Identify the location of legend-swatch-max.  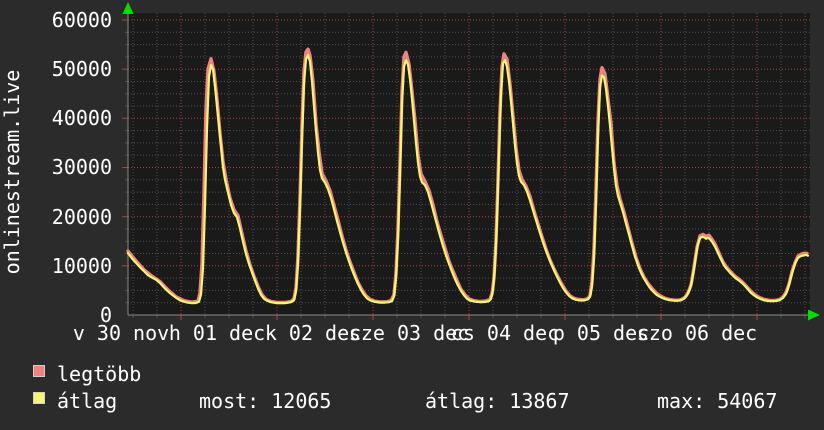
(39, 371).